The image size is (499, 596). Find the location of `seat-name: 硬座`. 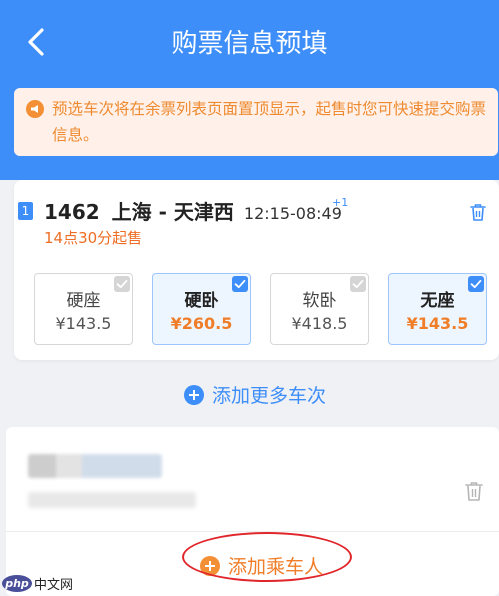

seat-name: 硬座 is located at coordinates (83, 301).